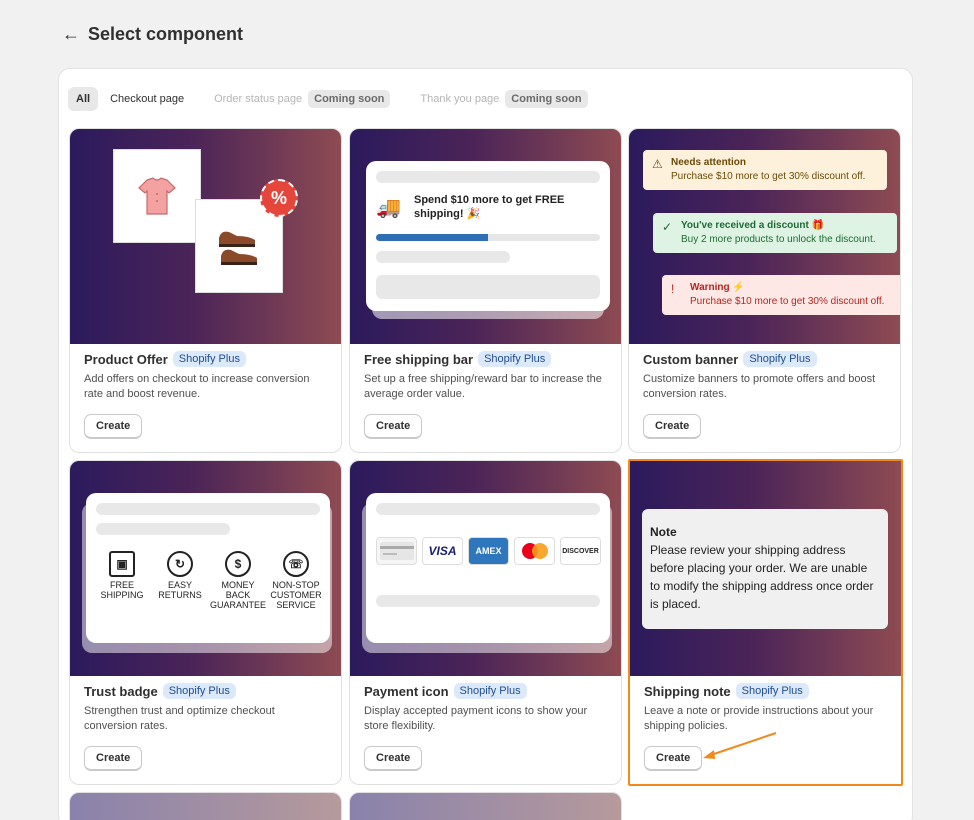 This screenshot has width=974, height=820. What do you see at coordinates (166, 33) in the screenshot?
I see `page-title: Select component` at bounding box center [166, 33].